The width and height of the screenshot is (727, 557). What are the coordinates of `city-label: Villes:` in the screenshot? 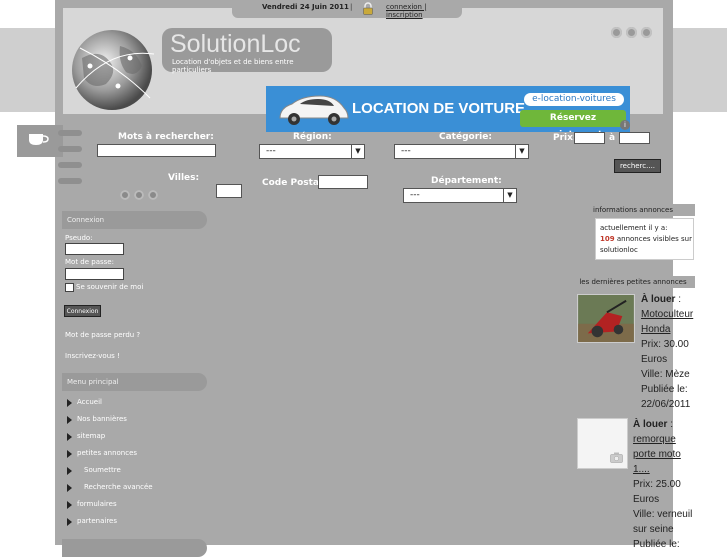 It's located at (184, 178).